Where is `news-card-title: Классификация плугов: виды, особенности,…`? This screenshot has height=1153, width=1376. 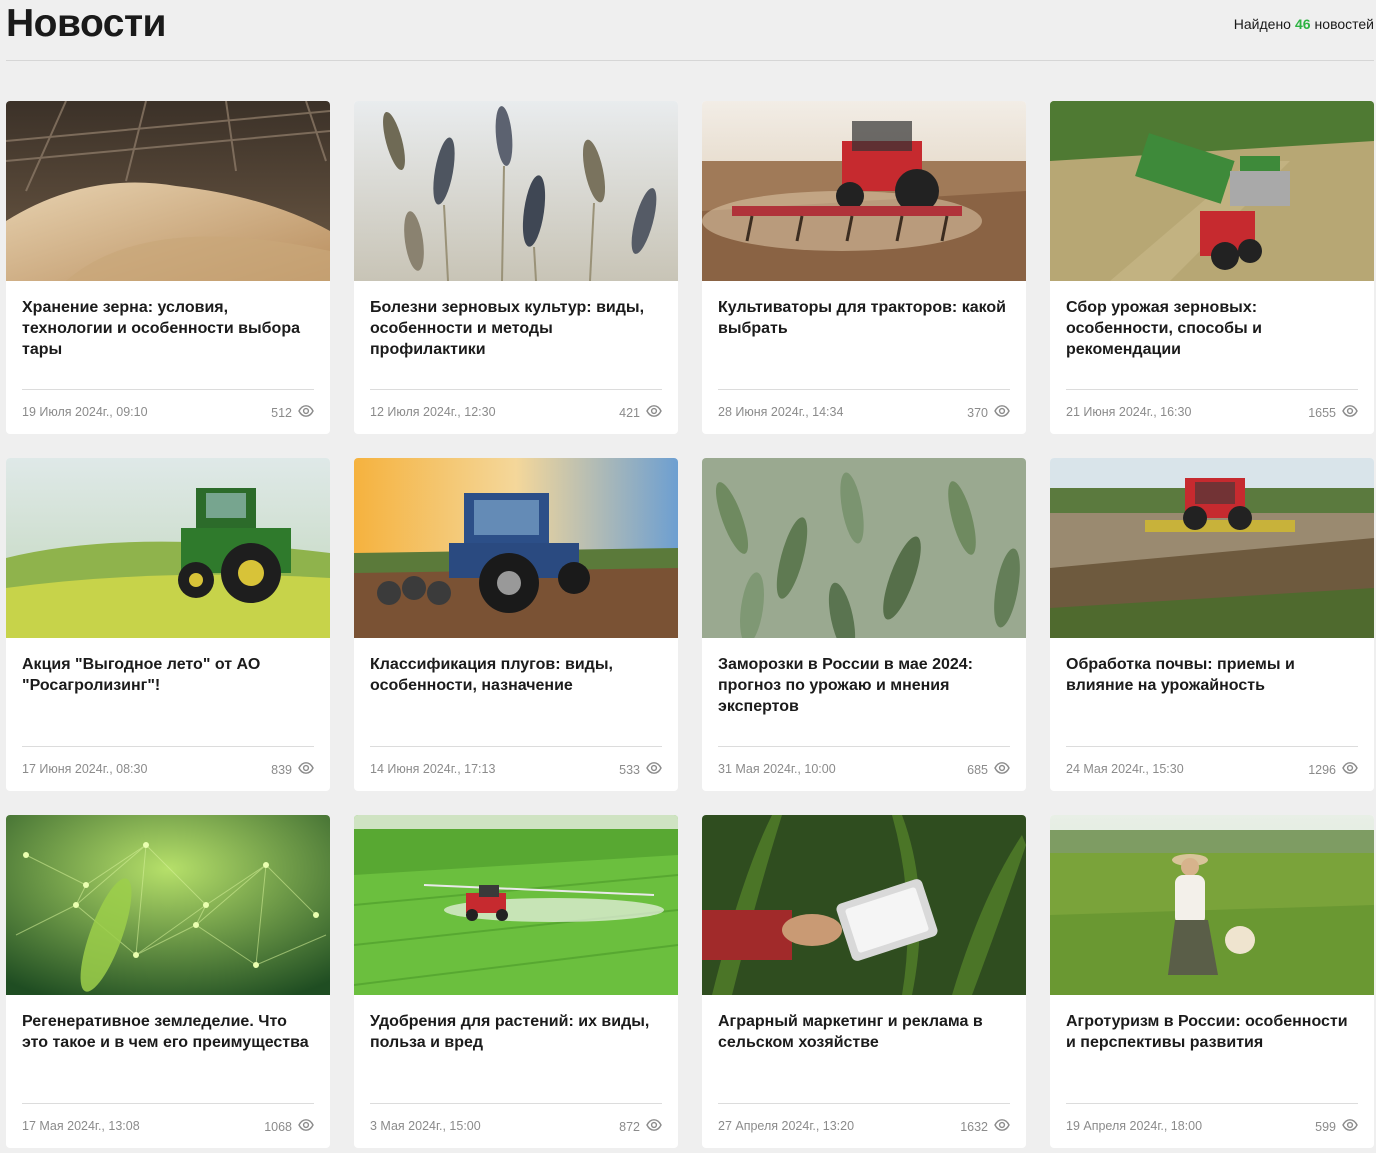 news-card-title: Классификация плугов: виды, особенности,… is located at coordinates (517, 675).